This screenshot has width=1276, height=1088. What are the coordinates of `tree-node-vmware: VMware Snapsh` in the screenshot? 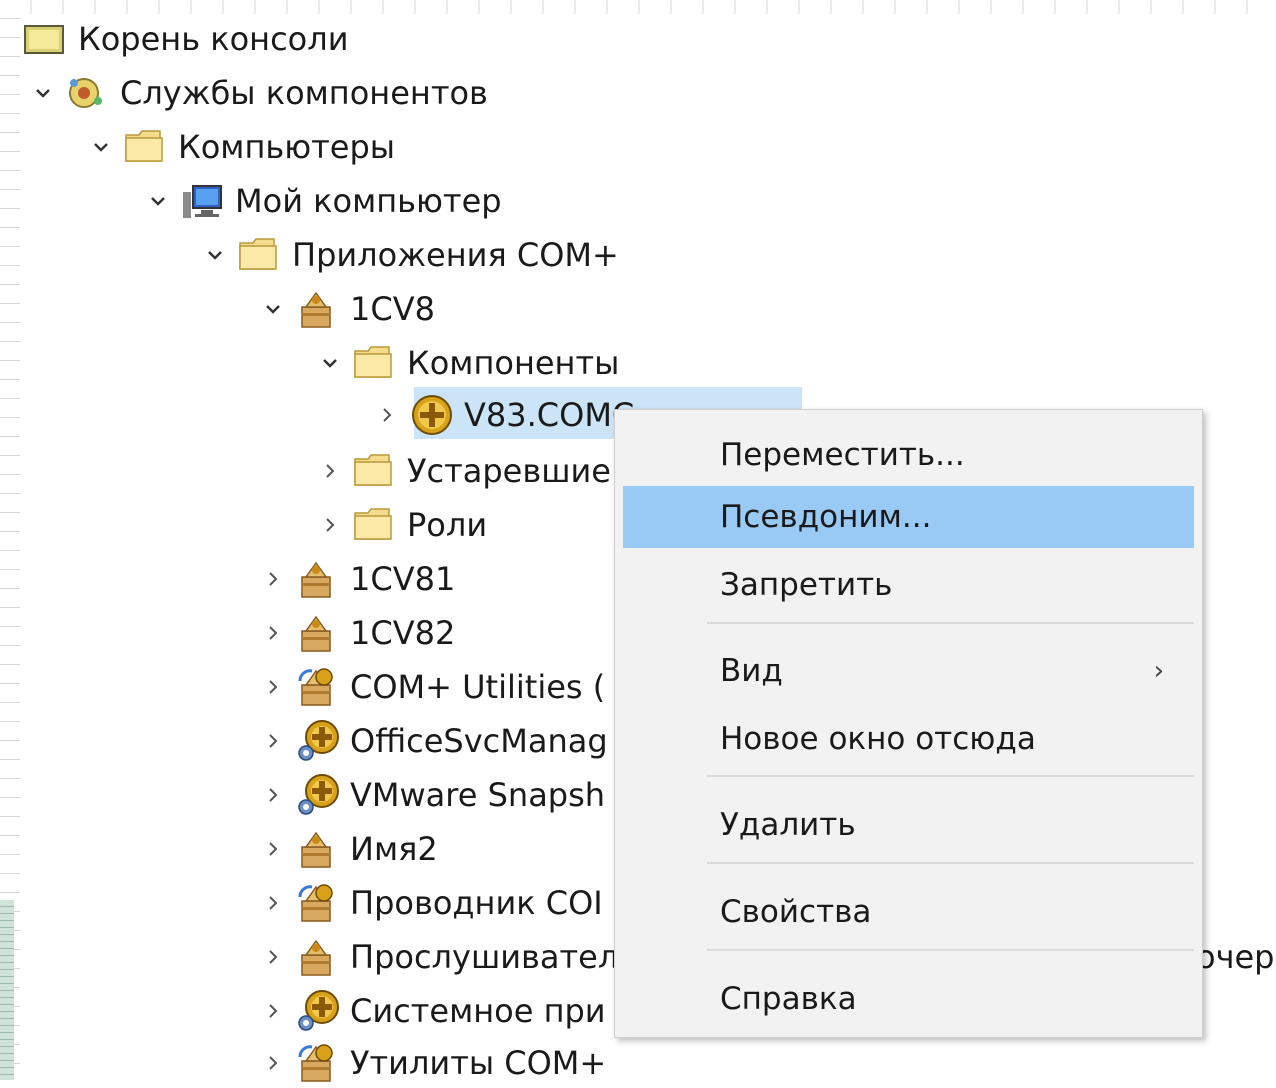 It's located at (430, 795).